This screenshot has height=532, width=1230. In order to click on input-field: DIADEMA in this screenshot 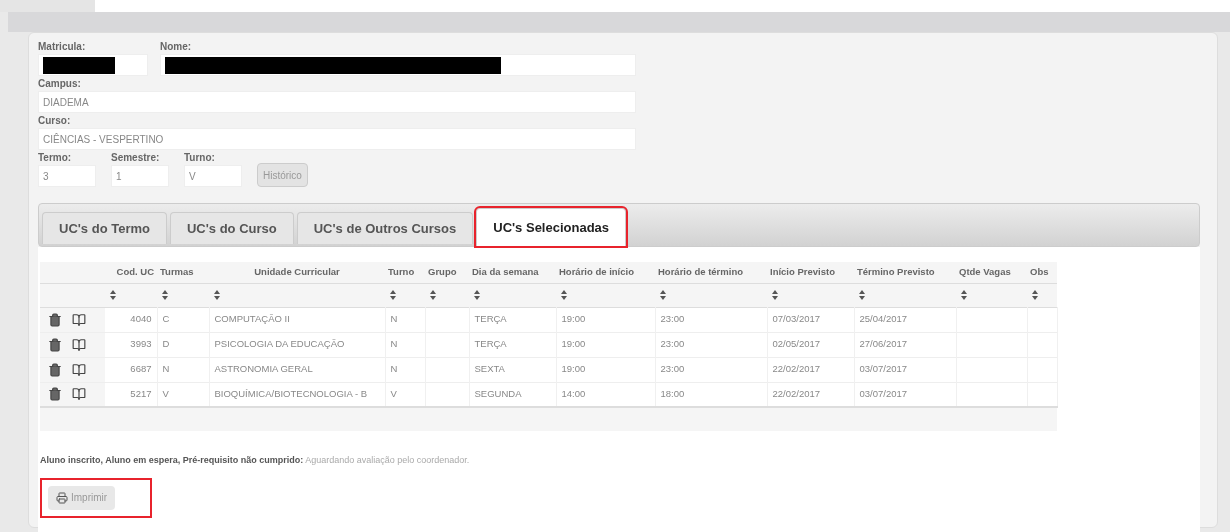, I will do `click(337, 102)`.